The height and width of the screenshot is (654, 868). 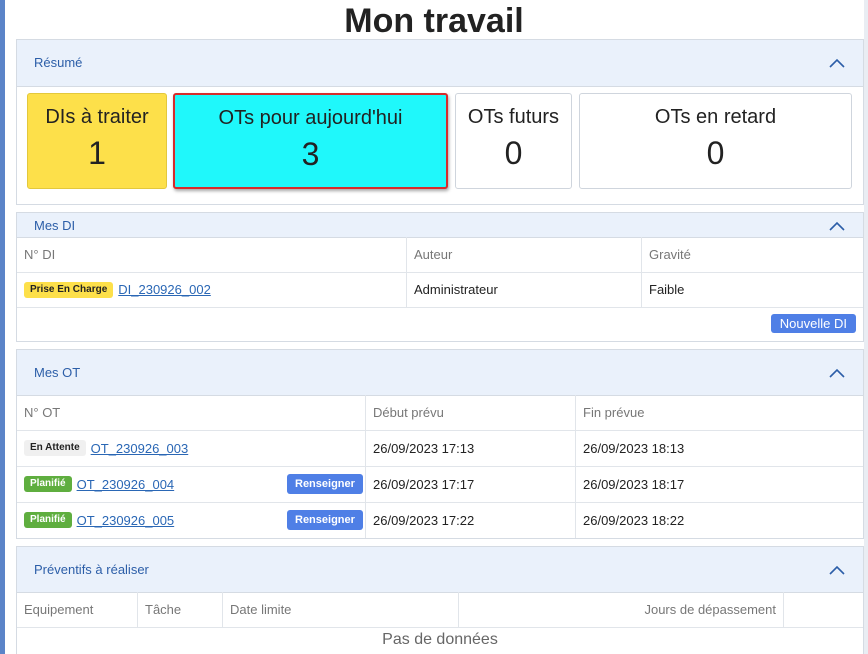 I want to click on ot-link: OT_230926_005, so click(x=126, y=520).